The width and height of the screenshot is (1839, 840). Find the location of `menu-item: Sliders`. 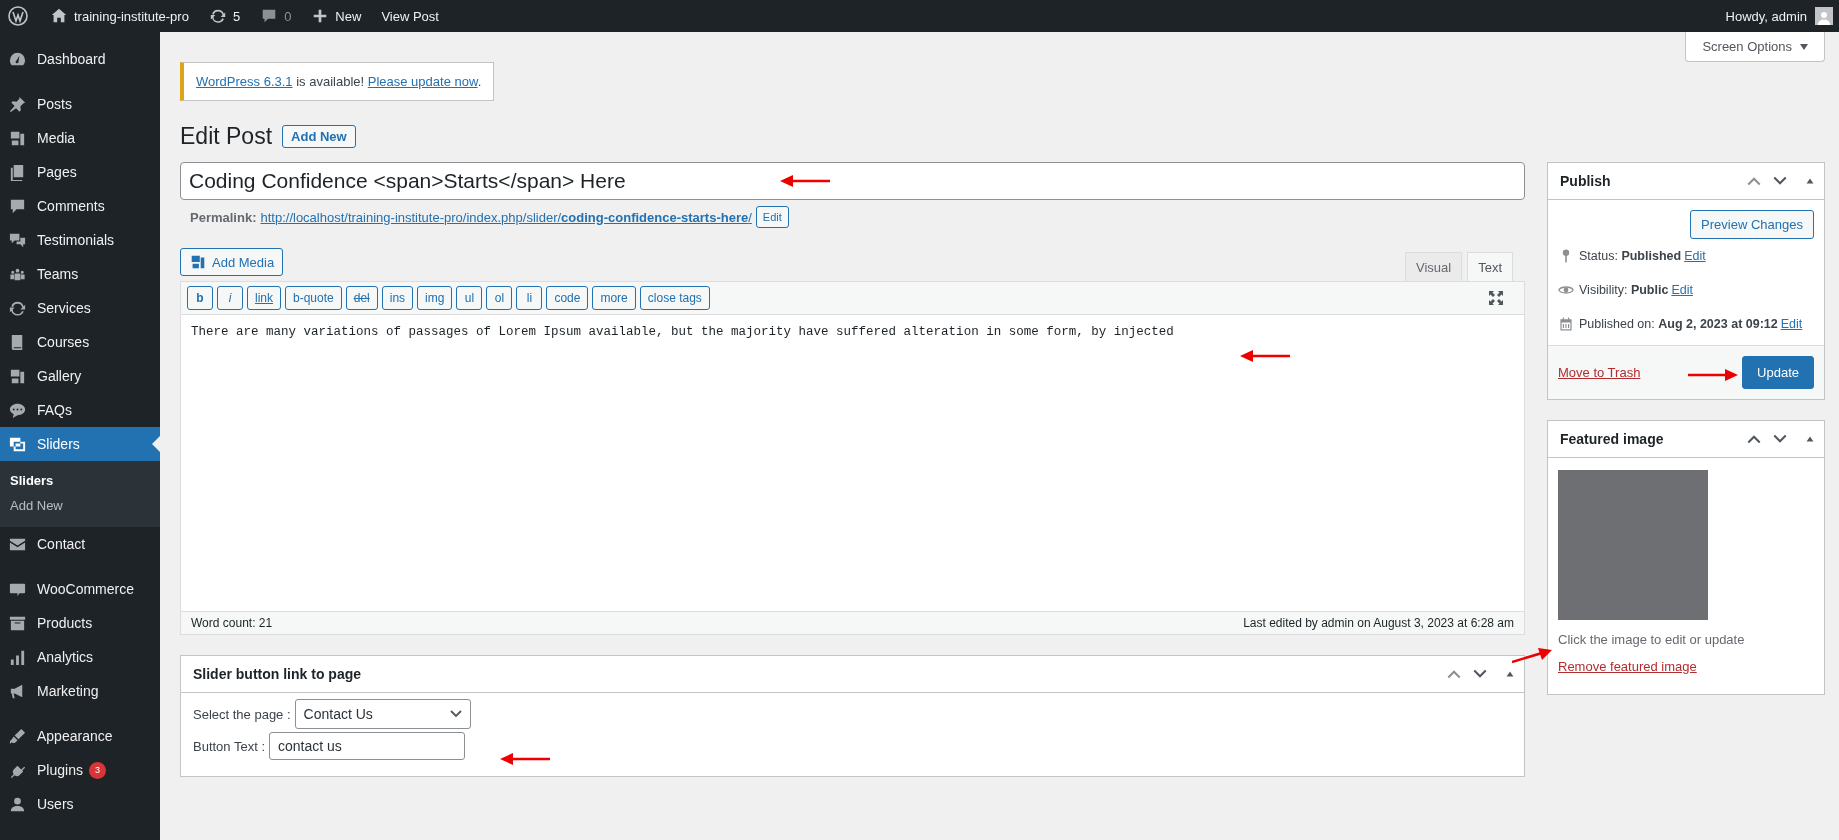

menu-item: Sliders is located at coordinates (80, 444).